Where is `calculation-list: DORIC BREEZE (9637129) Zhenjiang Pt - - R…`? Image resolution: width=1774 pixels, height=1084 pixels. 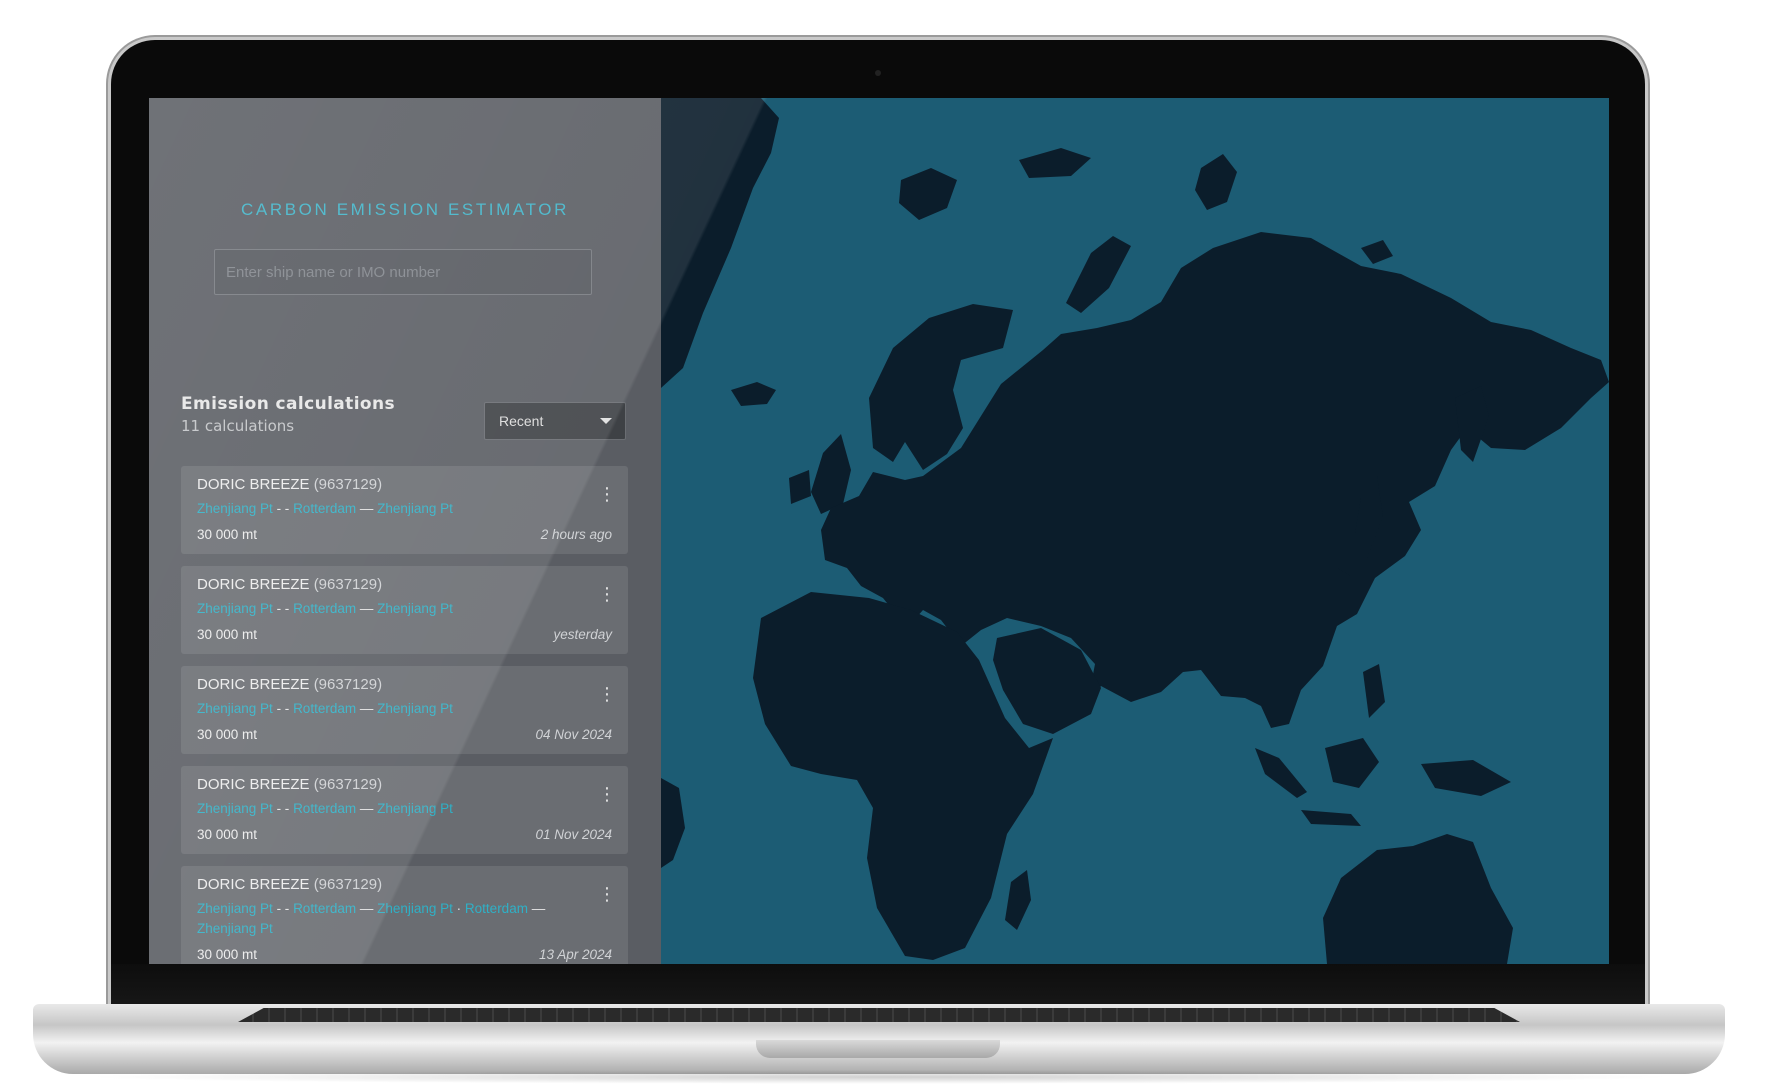 calculation-list: DORIC BREEZE (9637129) Zhenjiang Pt - - R… is located at coordinates (404, 715).